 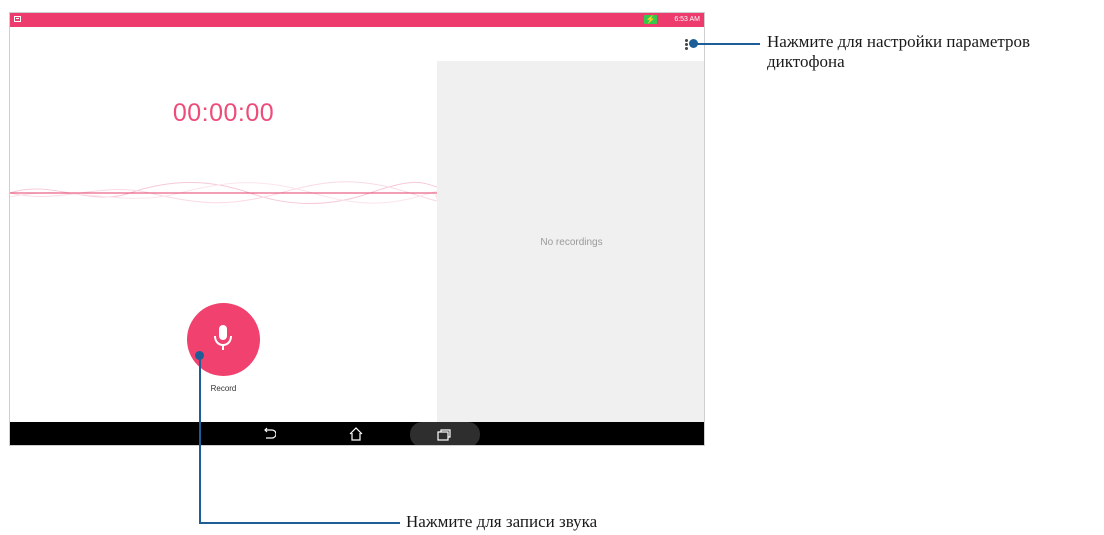 I want to click on record-callout-vertical-line, so click(x=200, y=440).